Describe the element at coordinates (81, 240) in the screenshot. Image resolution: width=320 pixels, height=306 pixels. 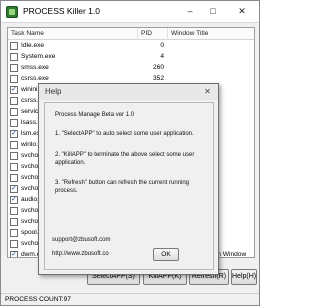
I see `support-email: support@zbusoft.com` at that location.